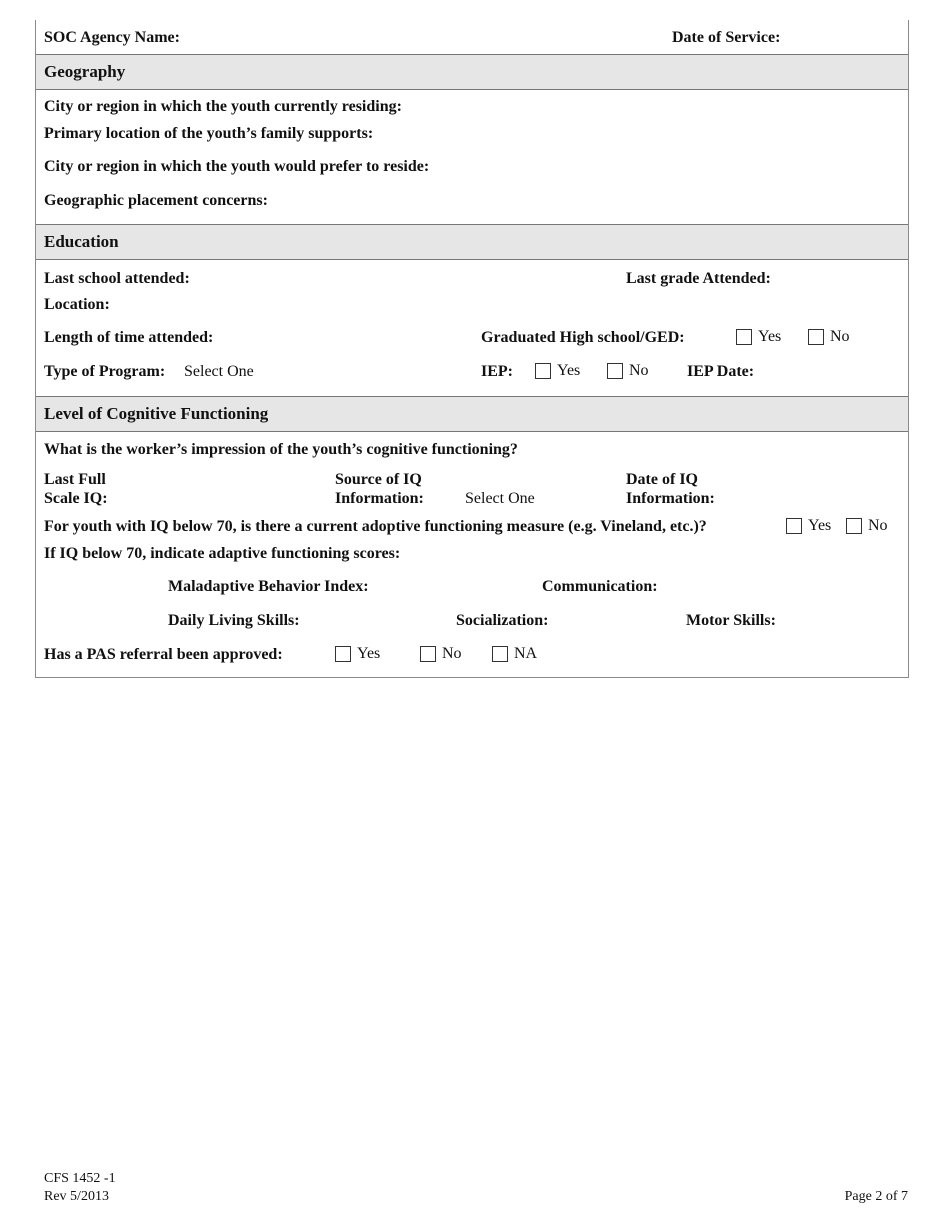  What do you see at coordinates (81, 241) in the screenshot?
I see `education-title: Education` at bounding box center [81, 241].